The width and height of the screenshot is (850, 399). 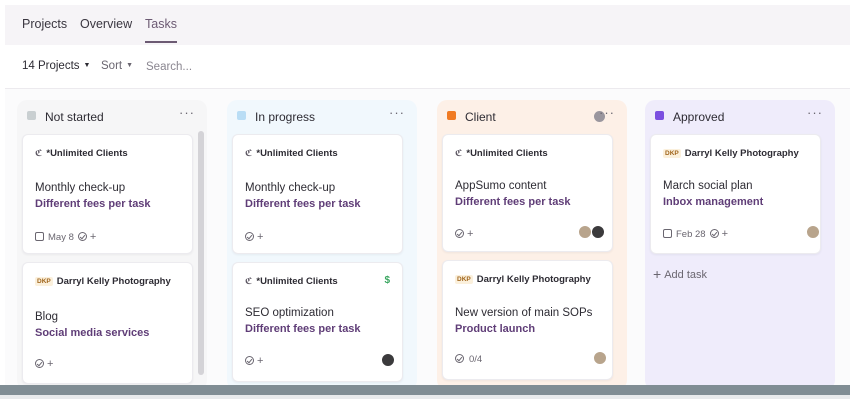 I want to click on search-input, so click(x=206, y=67).